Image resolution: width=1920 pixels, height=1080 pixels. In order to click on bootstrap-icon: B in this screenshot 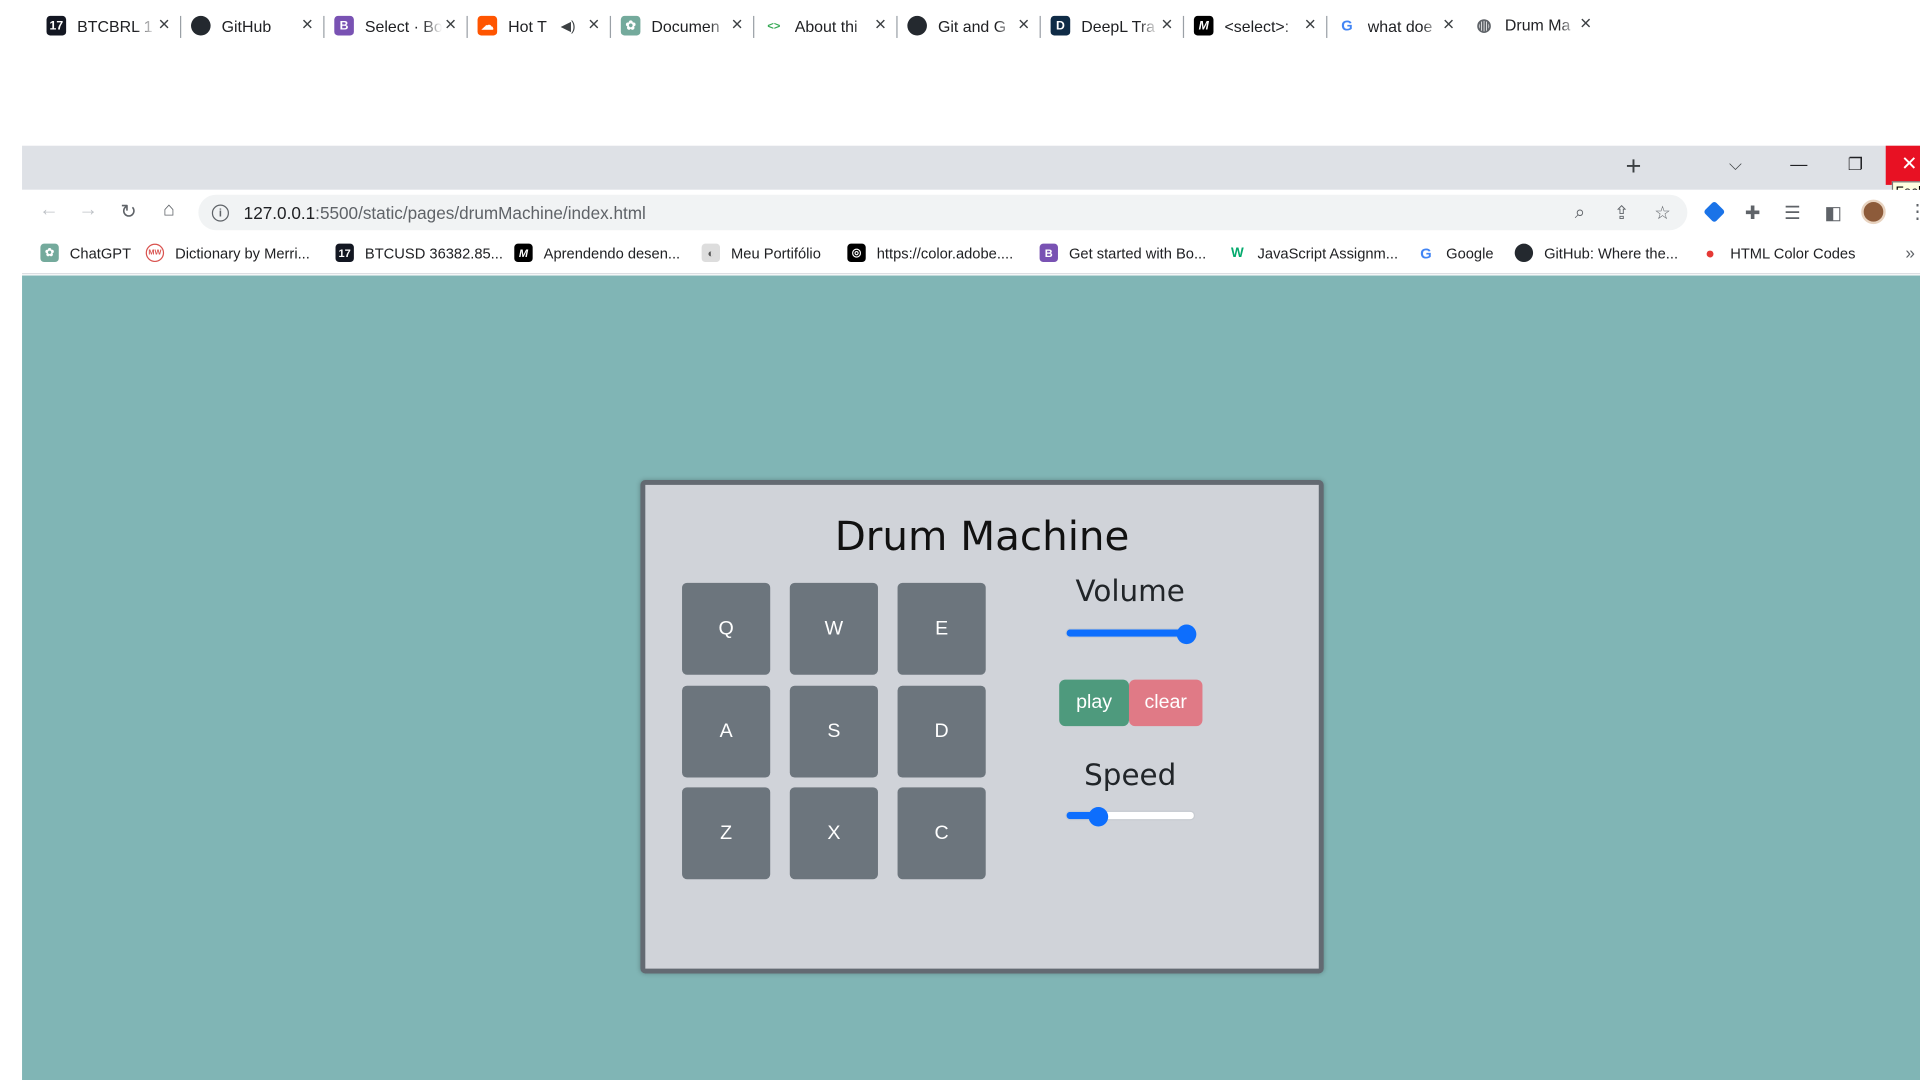, I will do `click(1048, 253)`.